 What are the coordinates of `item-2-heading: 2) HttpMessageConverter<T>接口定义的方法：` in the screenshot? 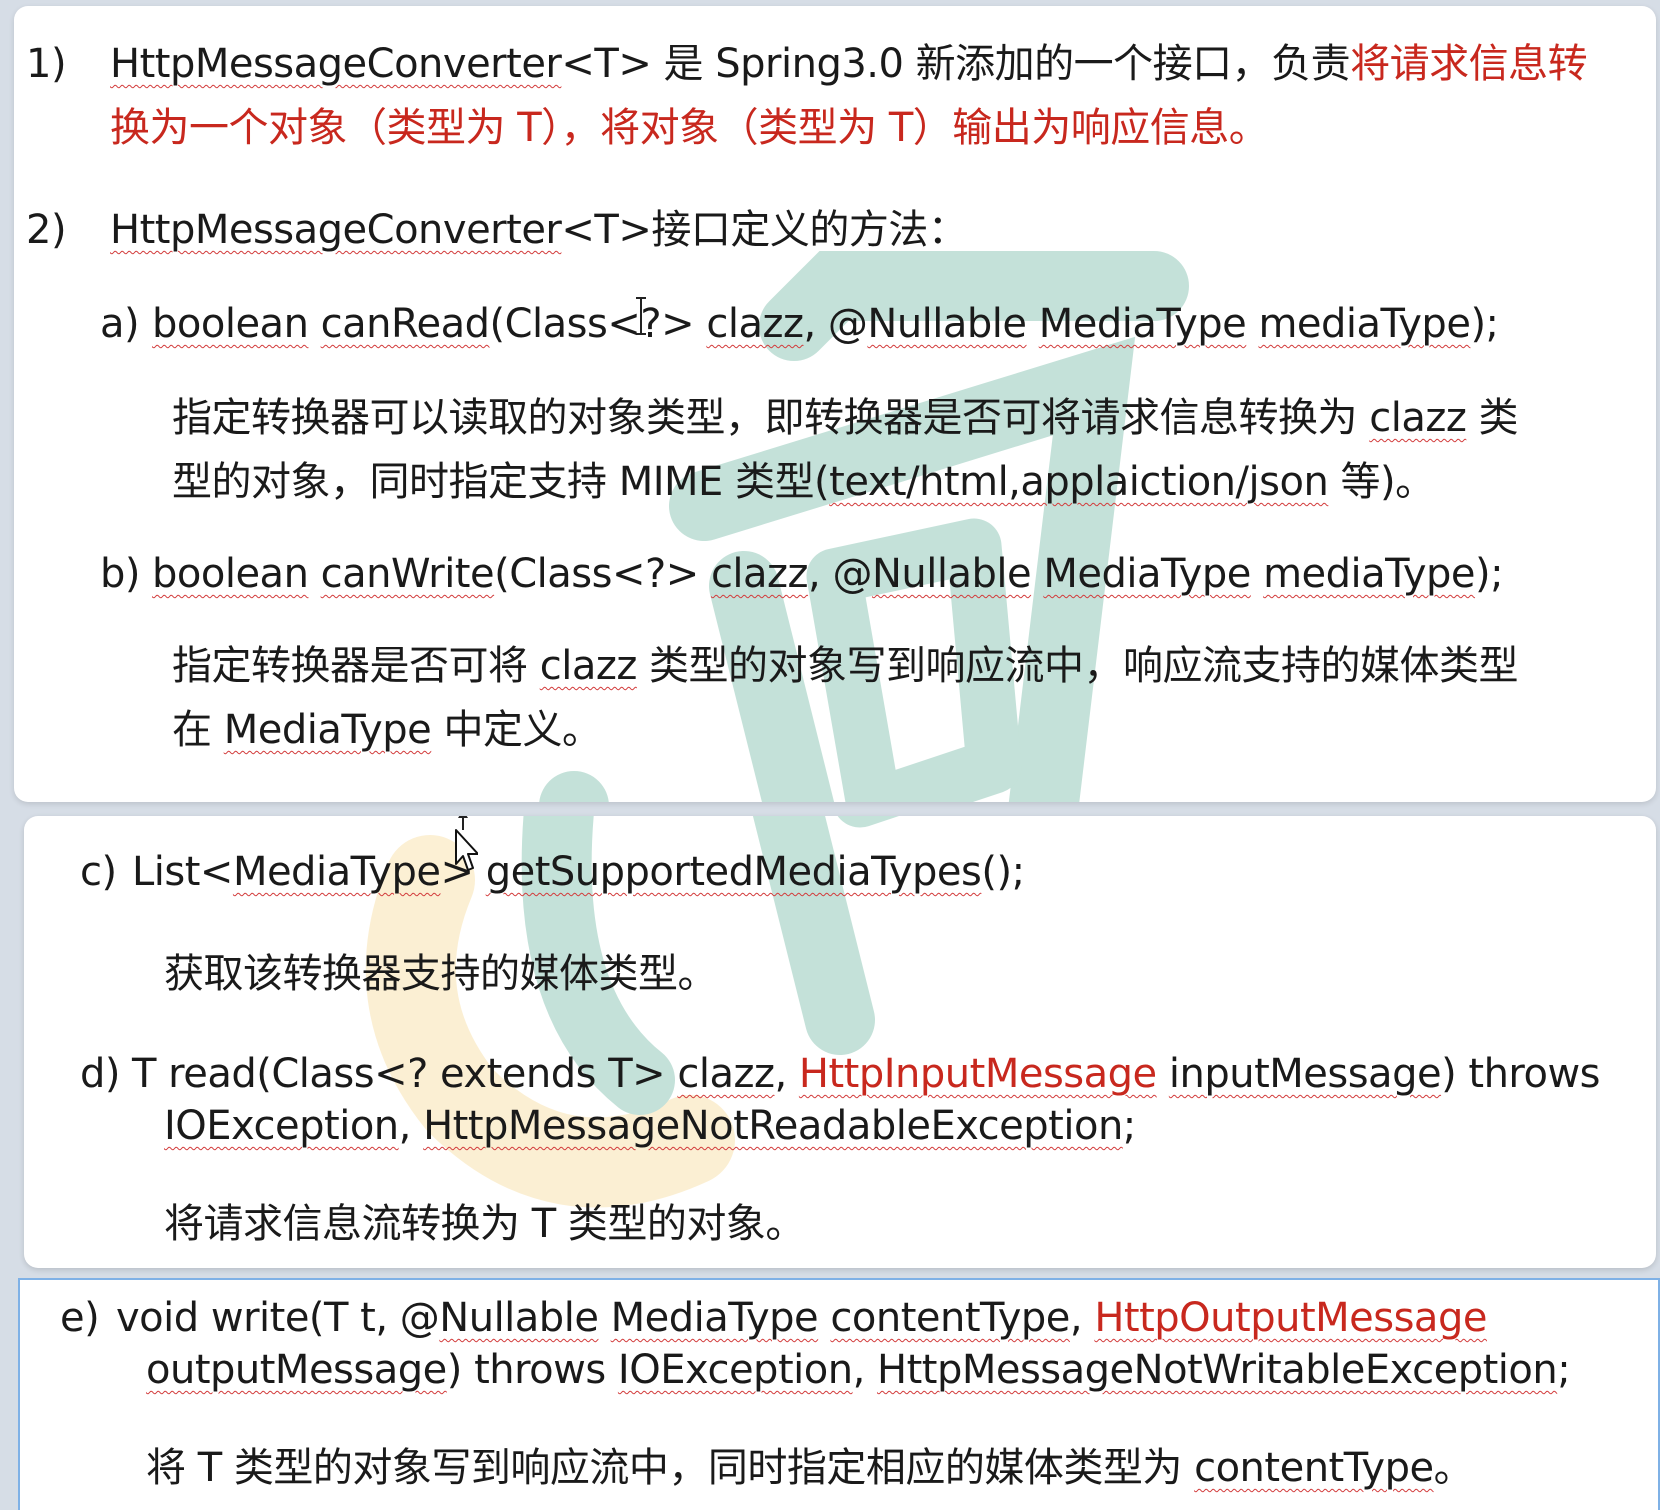 It's located at (497, 230).